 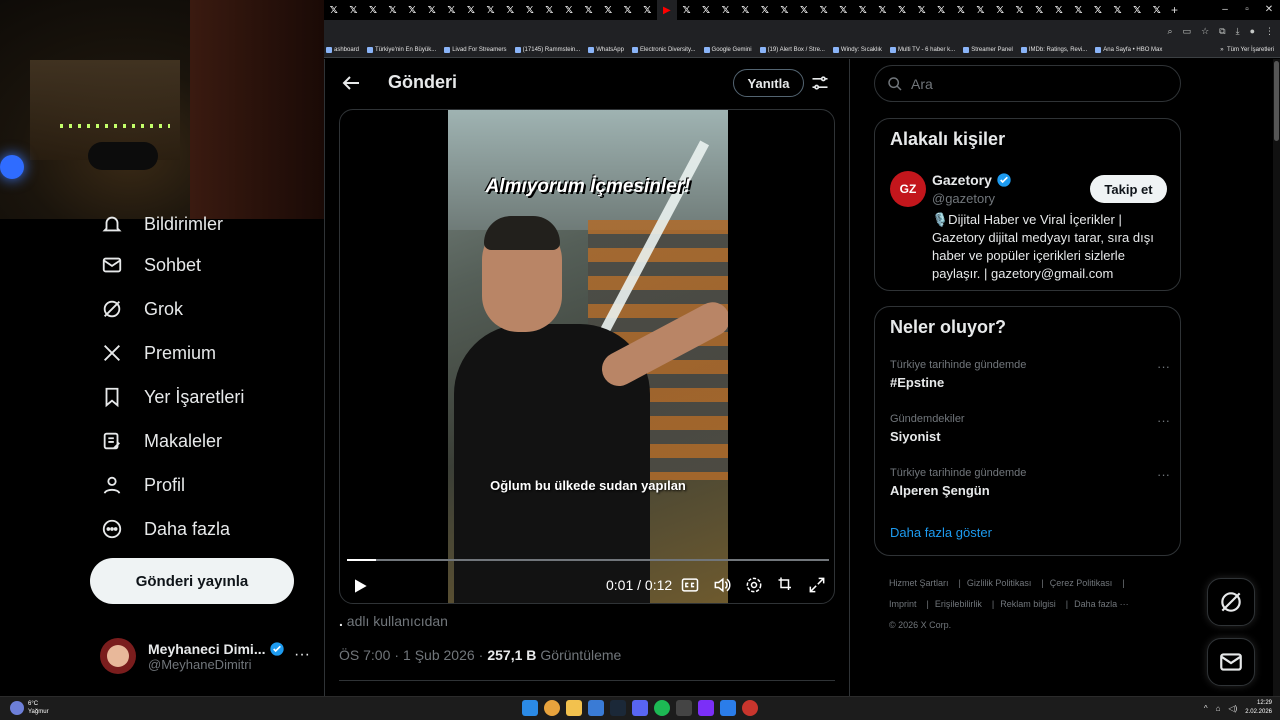 I want to click on new-tab-button: +, so click(x=1175, y=10).